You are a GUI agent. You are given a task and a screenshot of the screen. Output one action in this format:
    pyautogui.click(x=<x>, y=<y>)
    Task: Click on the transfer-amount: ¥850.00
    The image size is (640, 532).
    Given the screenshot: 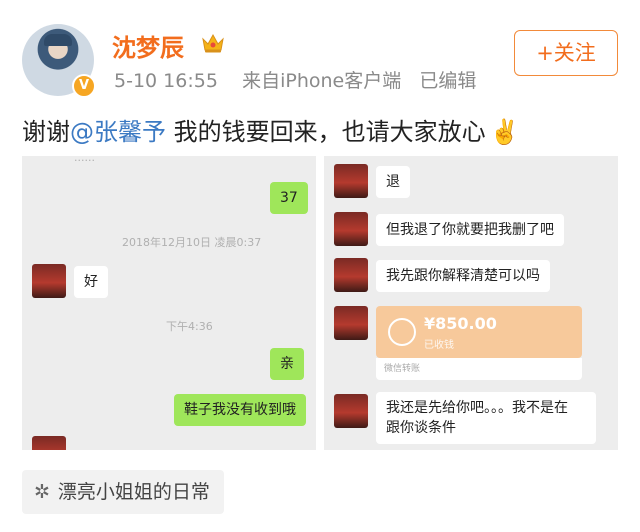 What is the action you would take?
    pyautogui.click(x=460, y=323)
    